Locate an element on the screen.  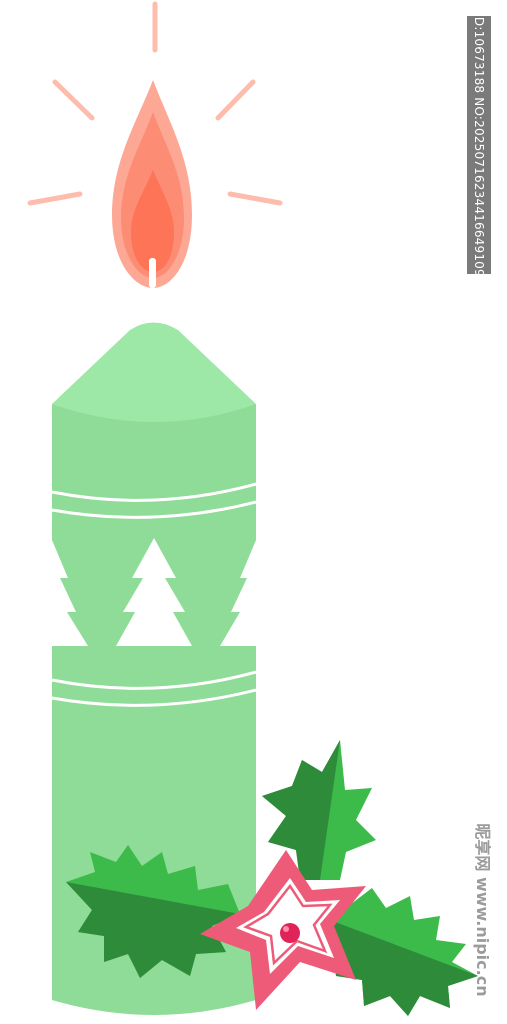
wick is located at coordinates (152, 273).